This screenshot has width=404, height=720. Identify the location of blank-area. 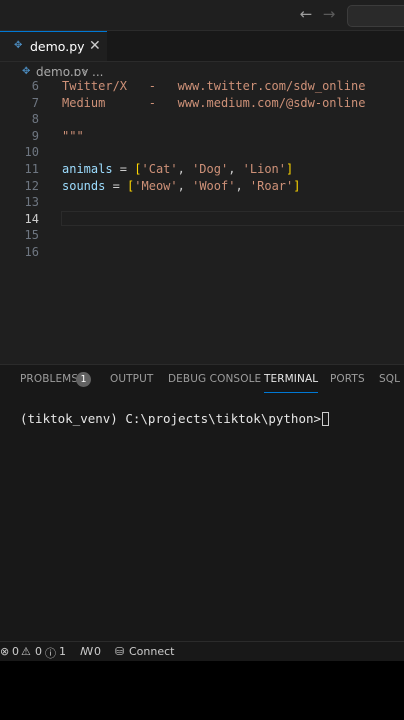
(202, 690).